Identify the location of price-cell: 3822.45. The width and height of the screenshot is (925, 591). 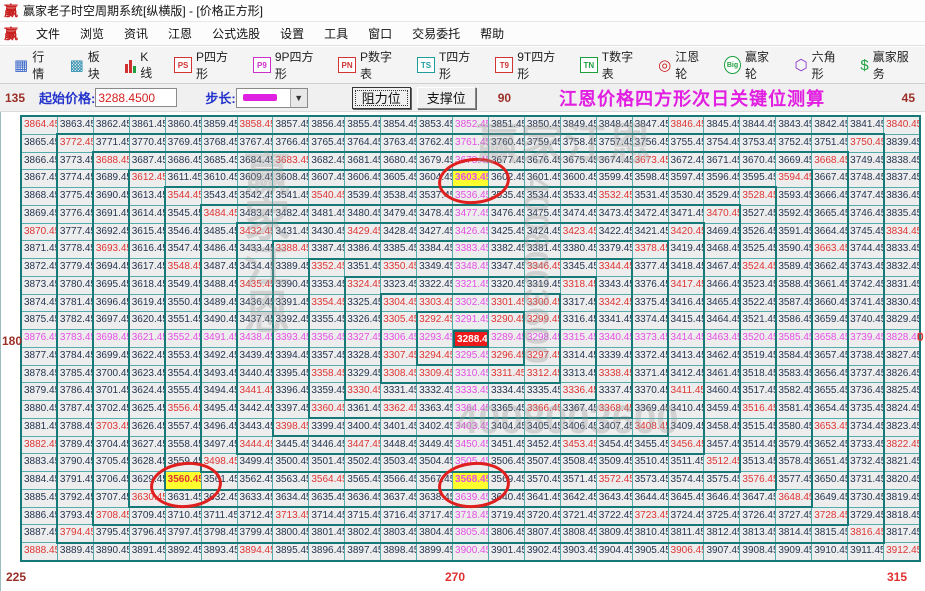
(902, 445).